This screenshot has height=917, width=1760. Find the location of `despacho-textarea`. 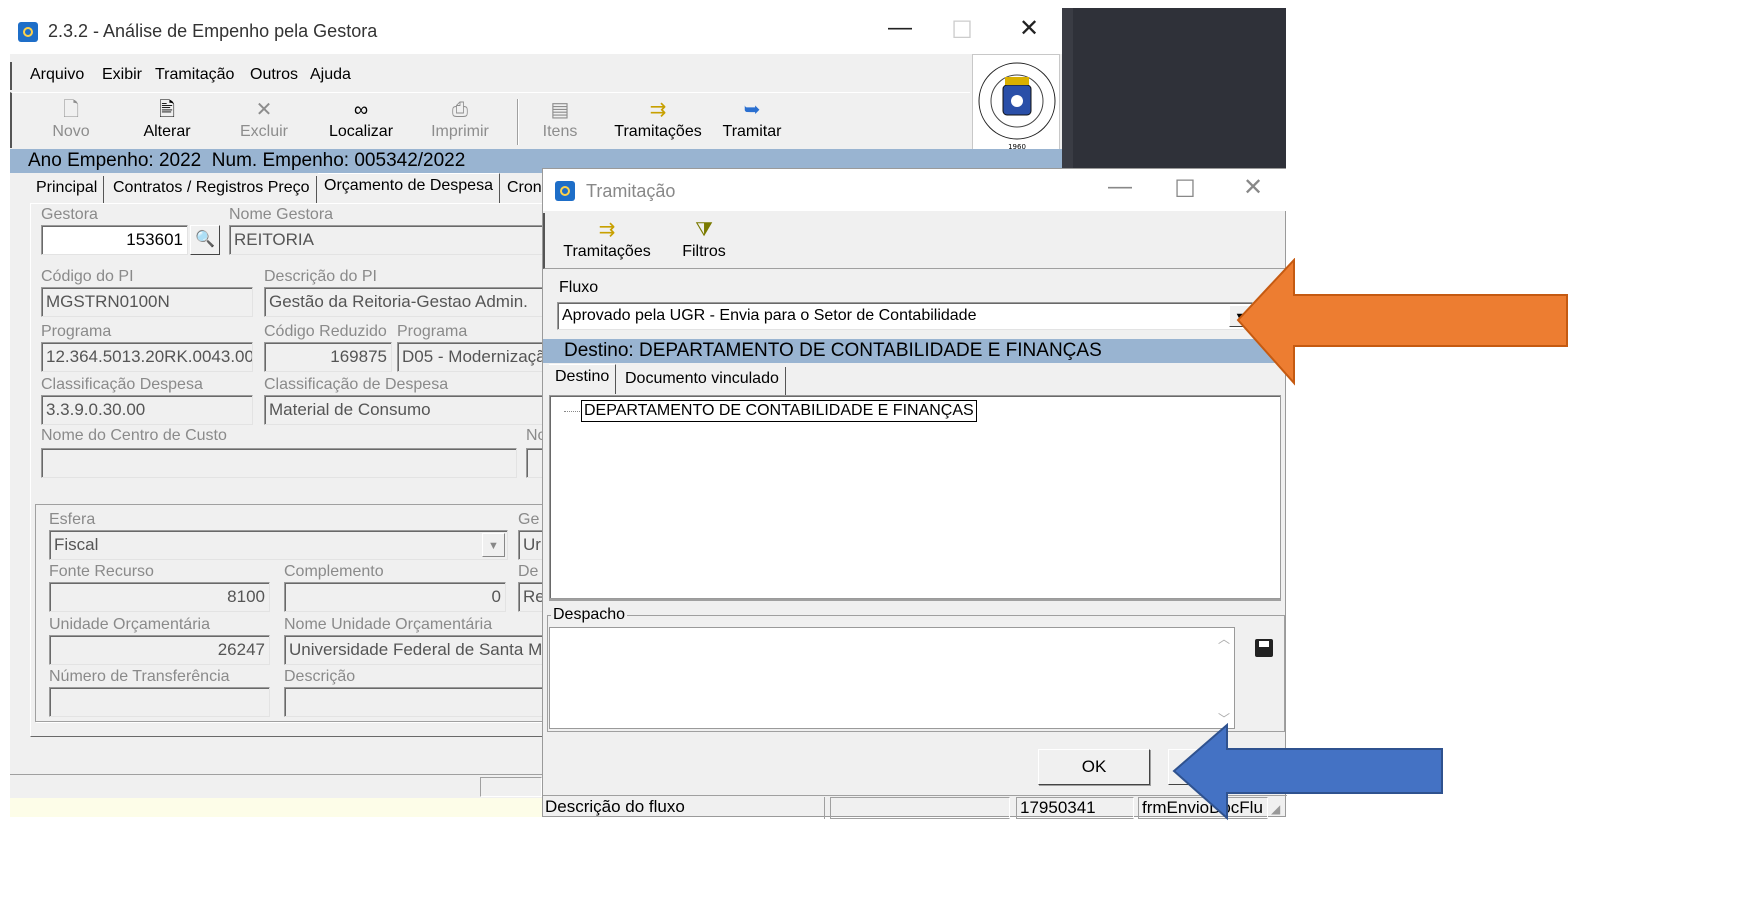

despacho-textarea is located at coordinates (892, 678).